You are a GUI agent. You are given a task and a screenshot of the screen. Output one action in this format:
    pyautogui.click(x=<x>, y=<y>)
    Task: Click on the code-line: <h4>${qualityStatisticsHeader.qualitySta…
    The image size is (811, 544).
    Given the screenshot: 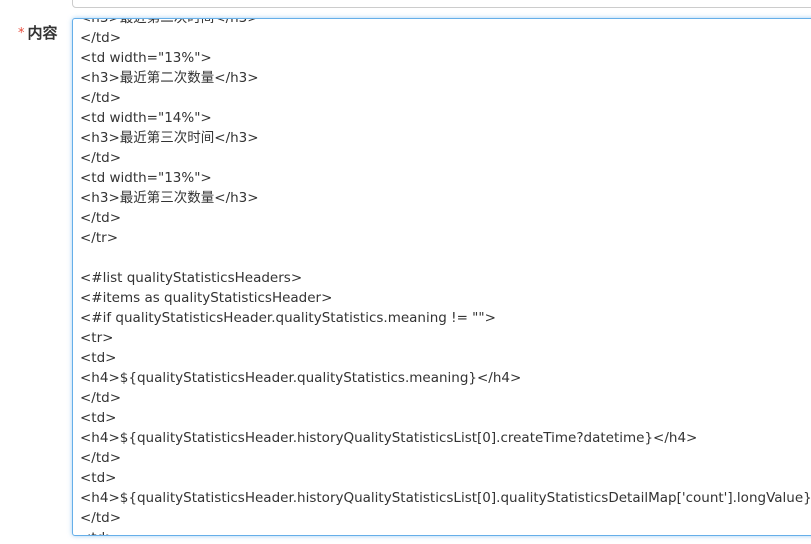 What is the action you would take?
    pyautogui.click(x=301, y=378)
    